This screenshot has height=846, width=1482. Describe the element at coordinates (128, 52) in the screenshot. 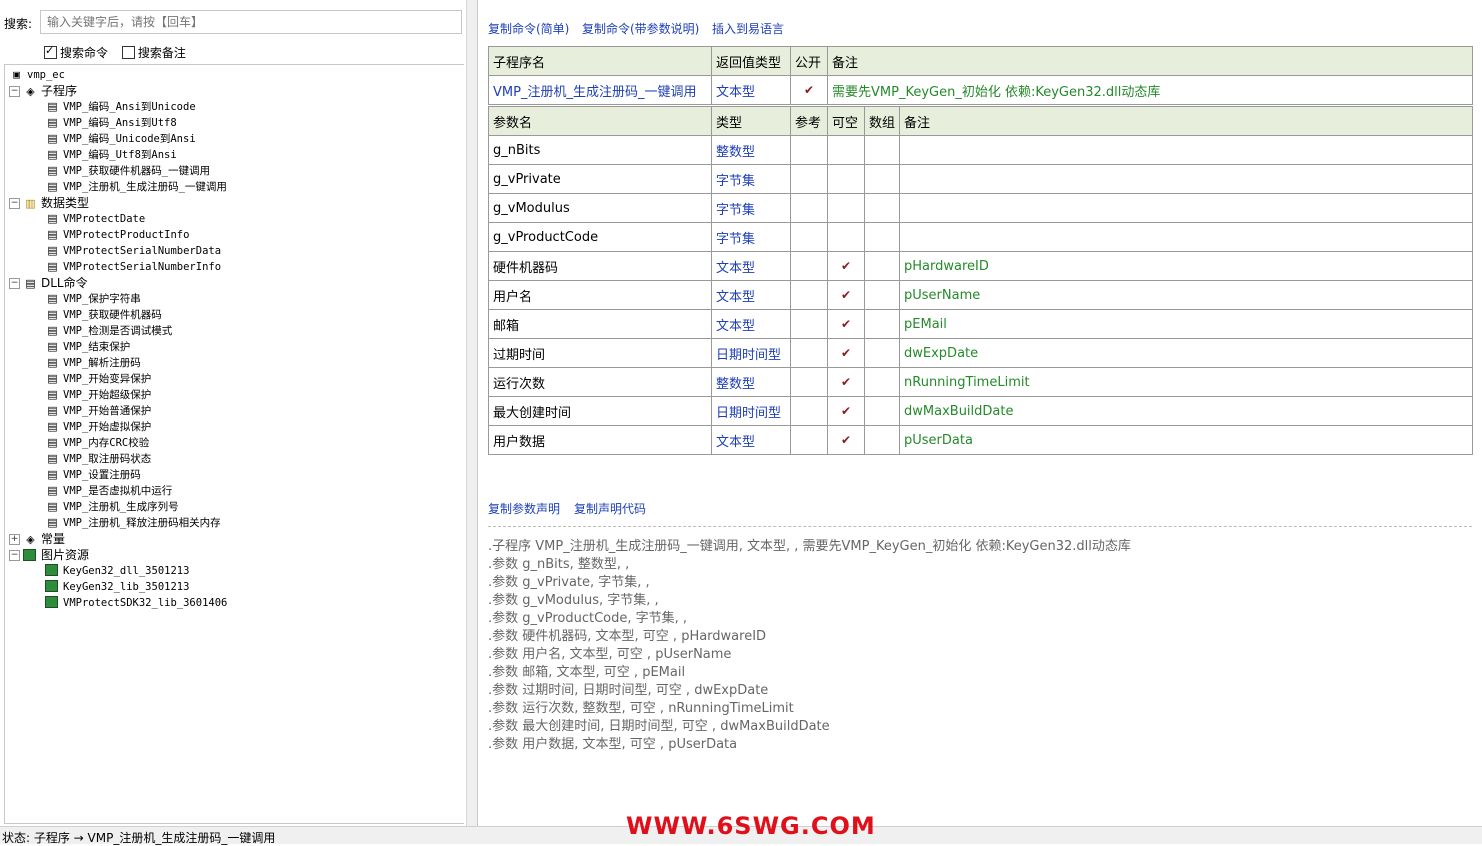

I see `checkbox-unchecked-icon` at that location.